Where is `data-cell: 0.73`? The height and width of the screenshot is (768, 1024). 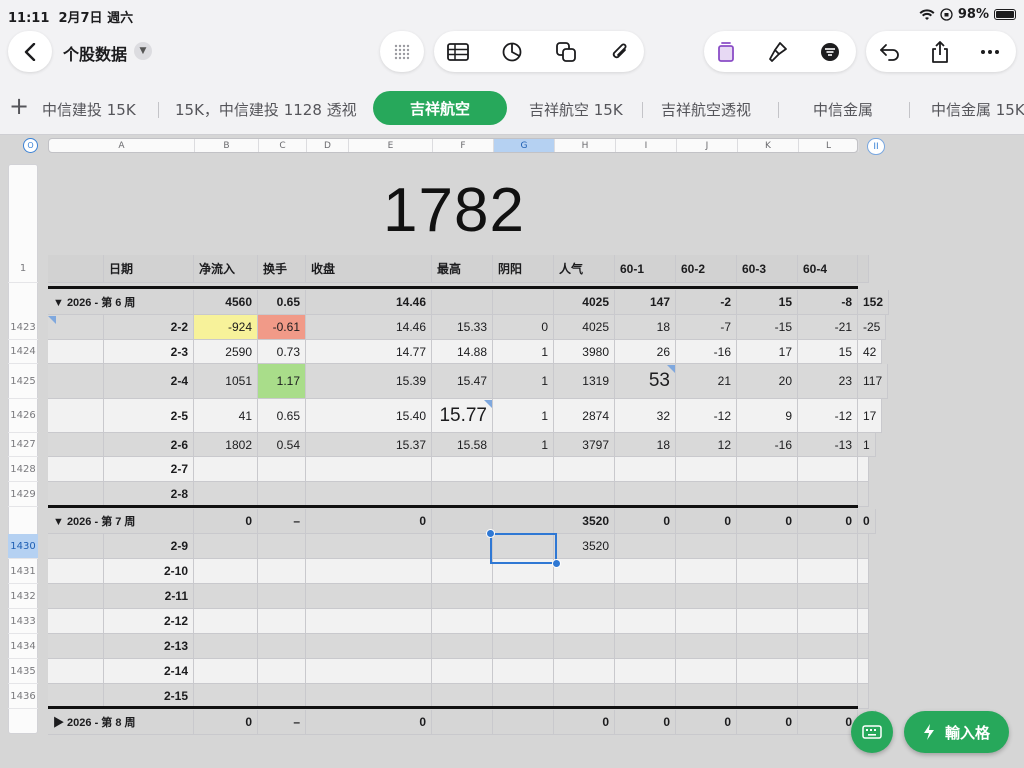
data-cell: 0.73 is located at coordinates (282, 352).